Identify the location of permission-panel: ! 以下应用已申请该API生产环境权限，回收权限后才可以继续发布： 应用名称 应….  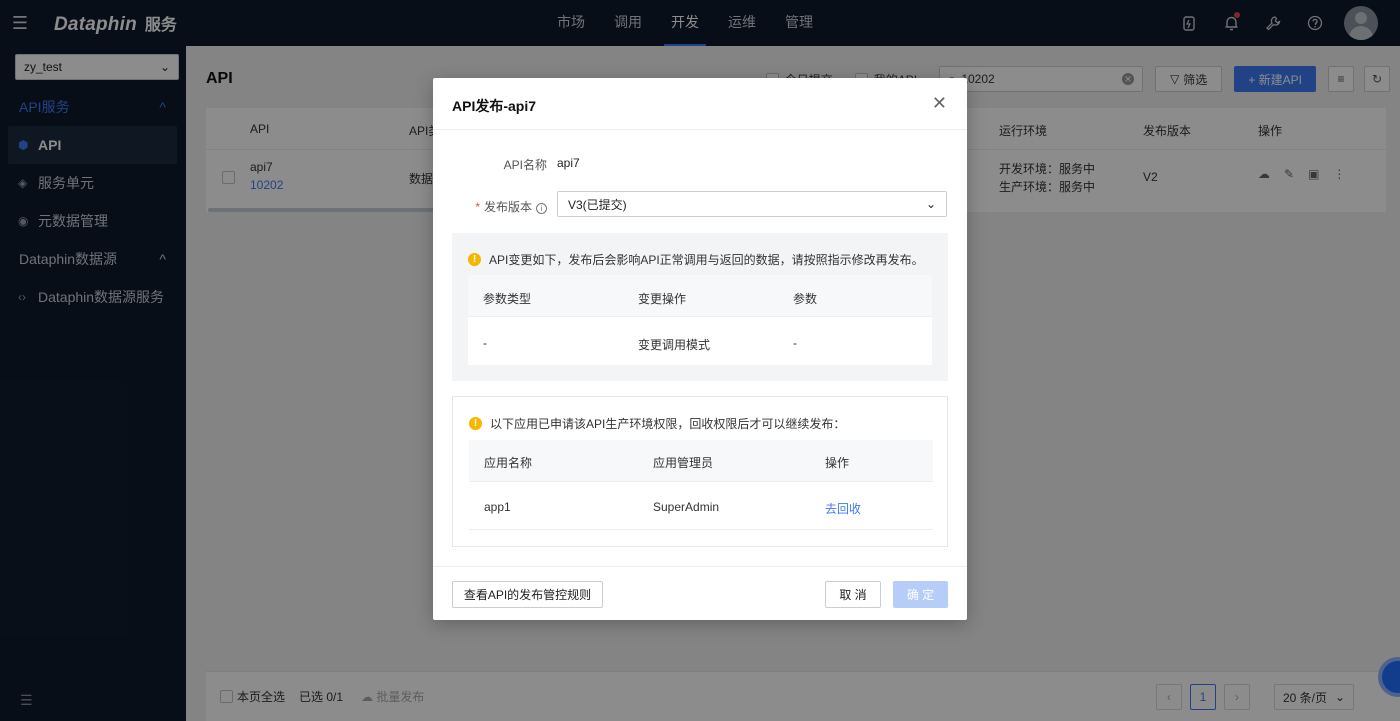
(700, 471).